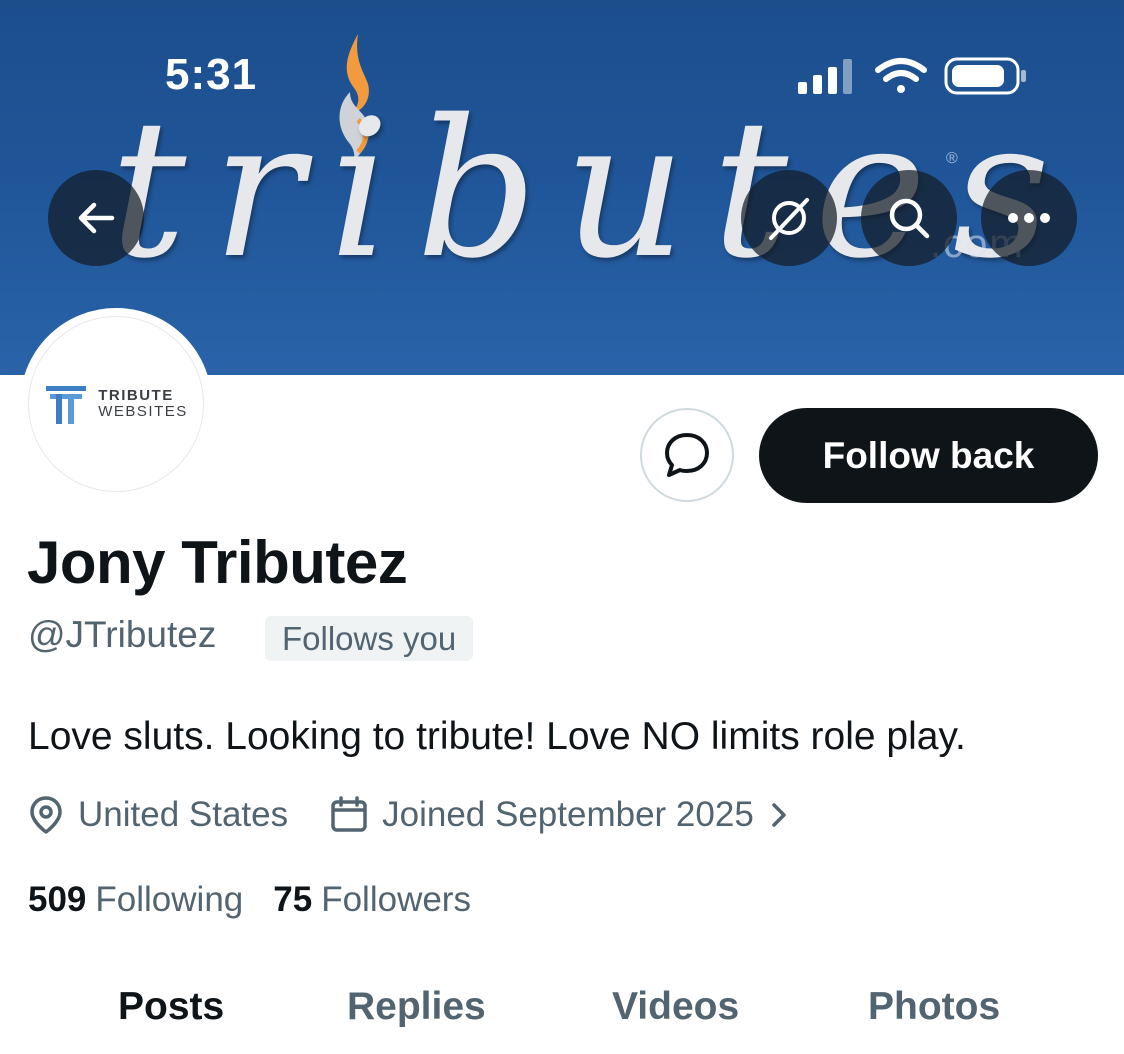 This screenshot has height=1054, width=1124. I want to click on message-icon, so click(687, 455).